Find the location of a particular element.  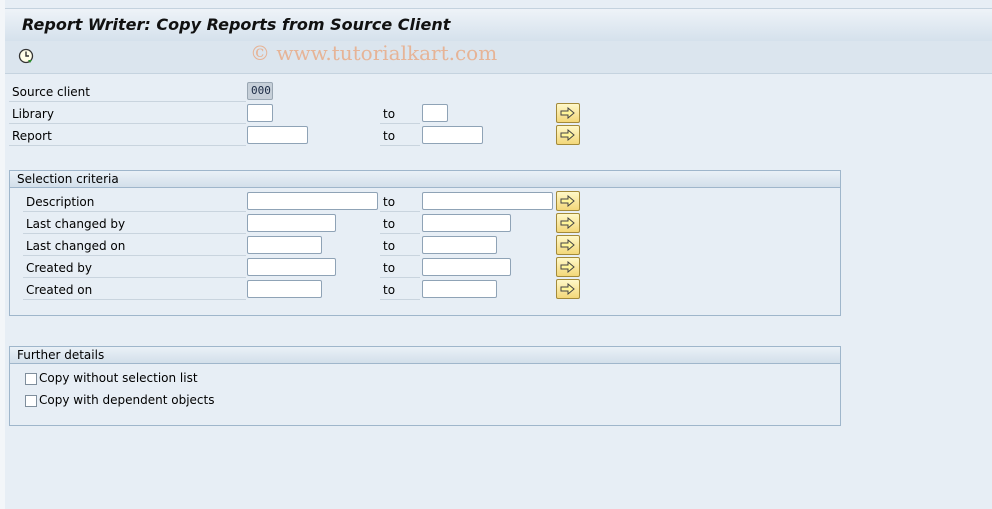

library-label: Library is located at coordinates (33, 114).